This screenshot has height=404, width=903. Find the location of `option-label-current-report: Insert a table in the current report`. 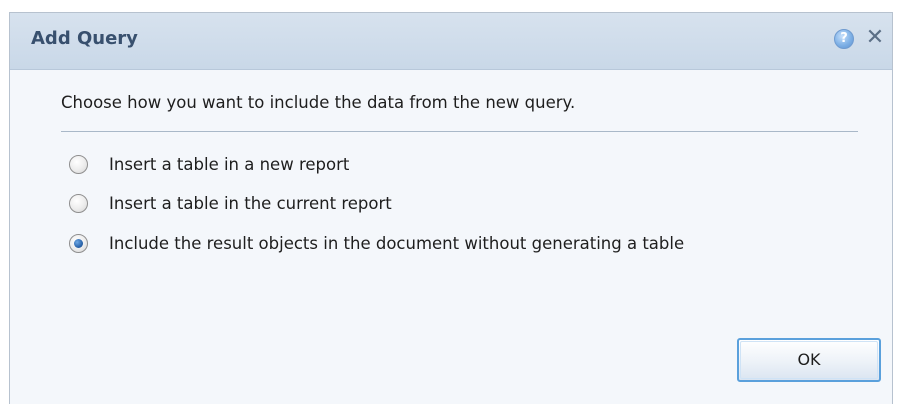

option-label-current-report: Insert a table in the current report is located at coordinates (250, 203).